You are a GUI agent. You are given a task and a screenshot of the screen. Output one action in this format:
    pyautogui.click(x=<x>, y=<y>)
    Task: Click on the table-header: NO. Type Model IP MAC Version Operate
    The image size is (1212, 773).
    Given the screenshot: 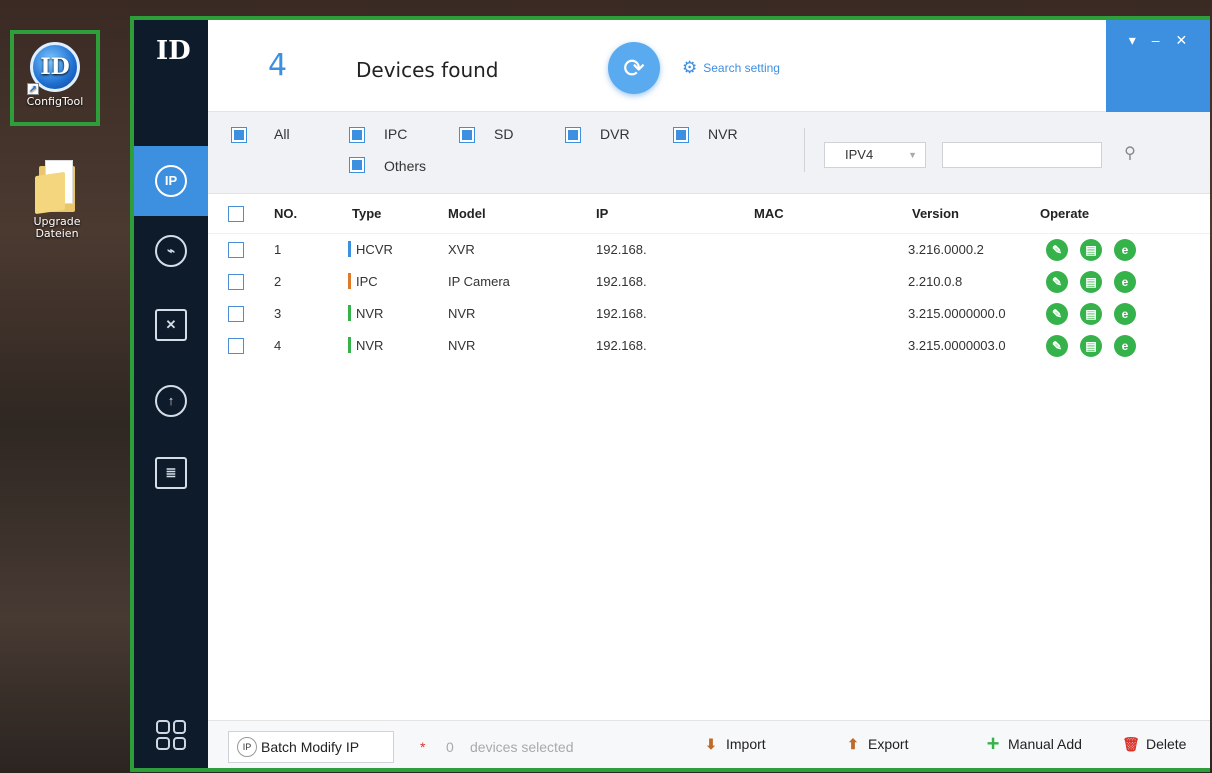 What is the action you would take?
    pyautogui.click(x=709, y=214)
    